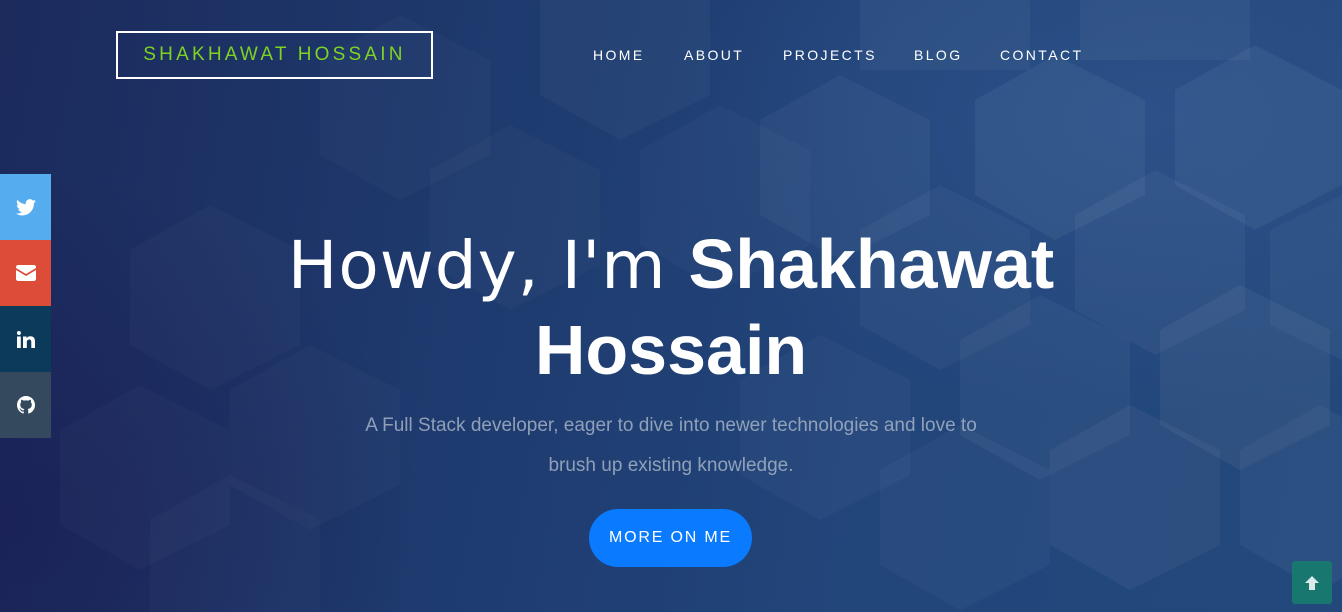 Image resolution: width=1342 pixels, height=612 pixels. Describe the element at coordinates (671, 350) in the screenshot. I see `hero-name-last: Hossain` at that location.